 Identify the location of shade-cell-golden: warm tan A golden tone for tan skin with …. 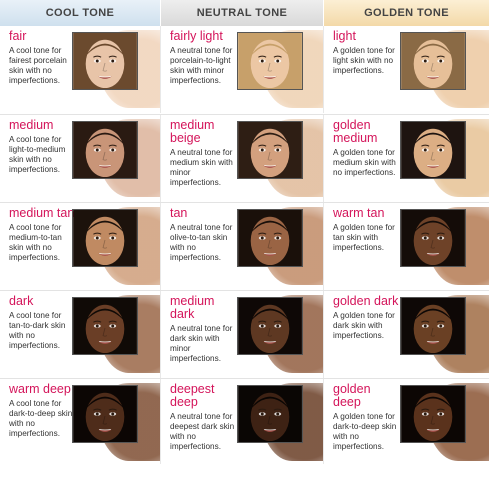
(406, 246).